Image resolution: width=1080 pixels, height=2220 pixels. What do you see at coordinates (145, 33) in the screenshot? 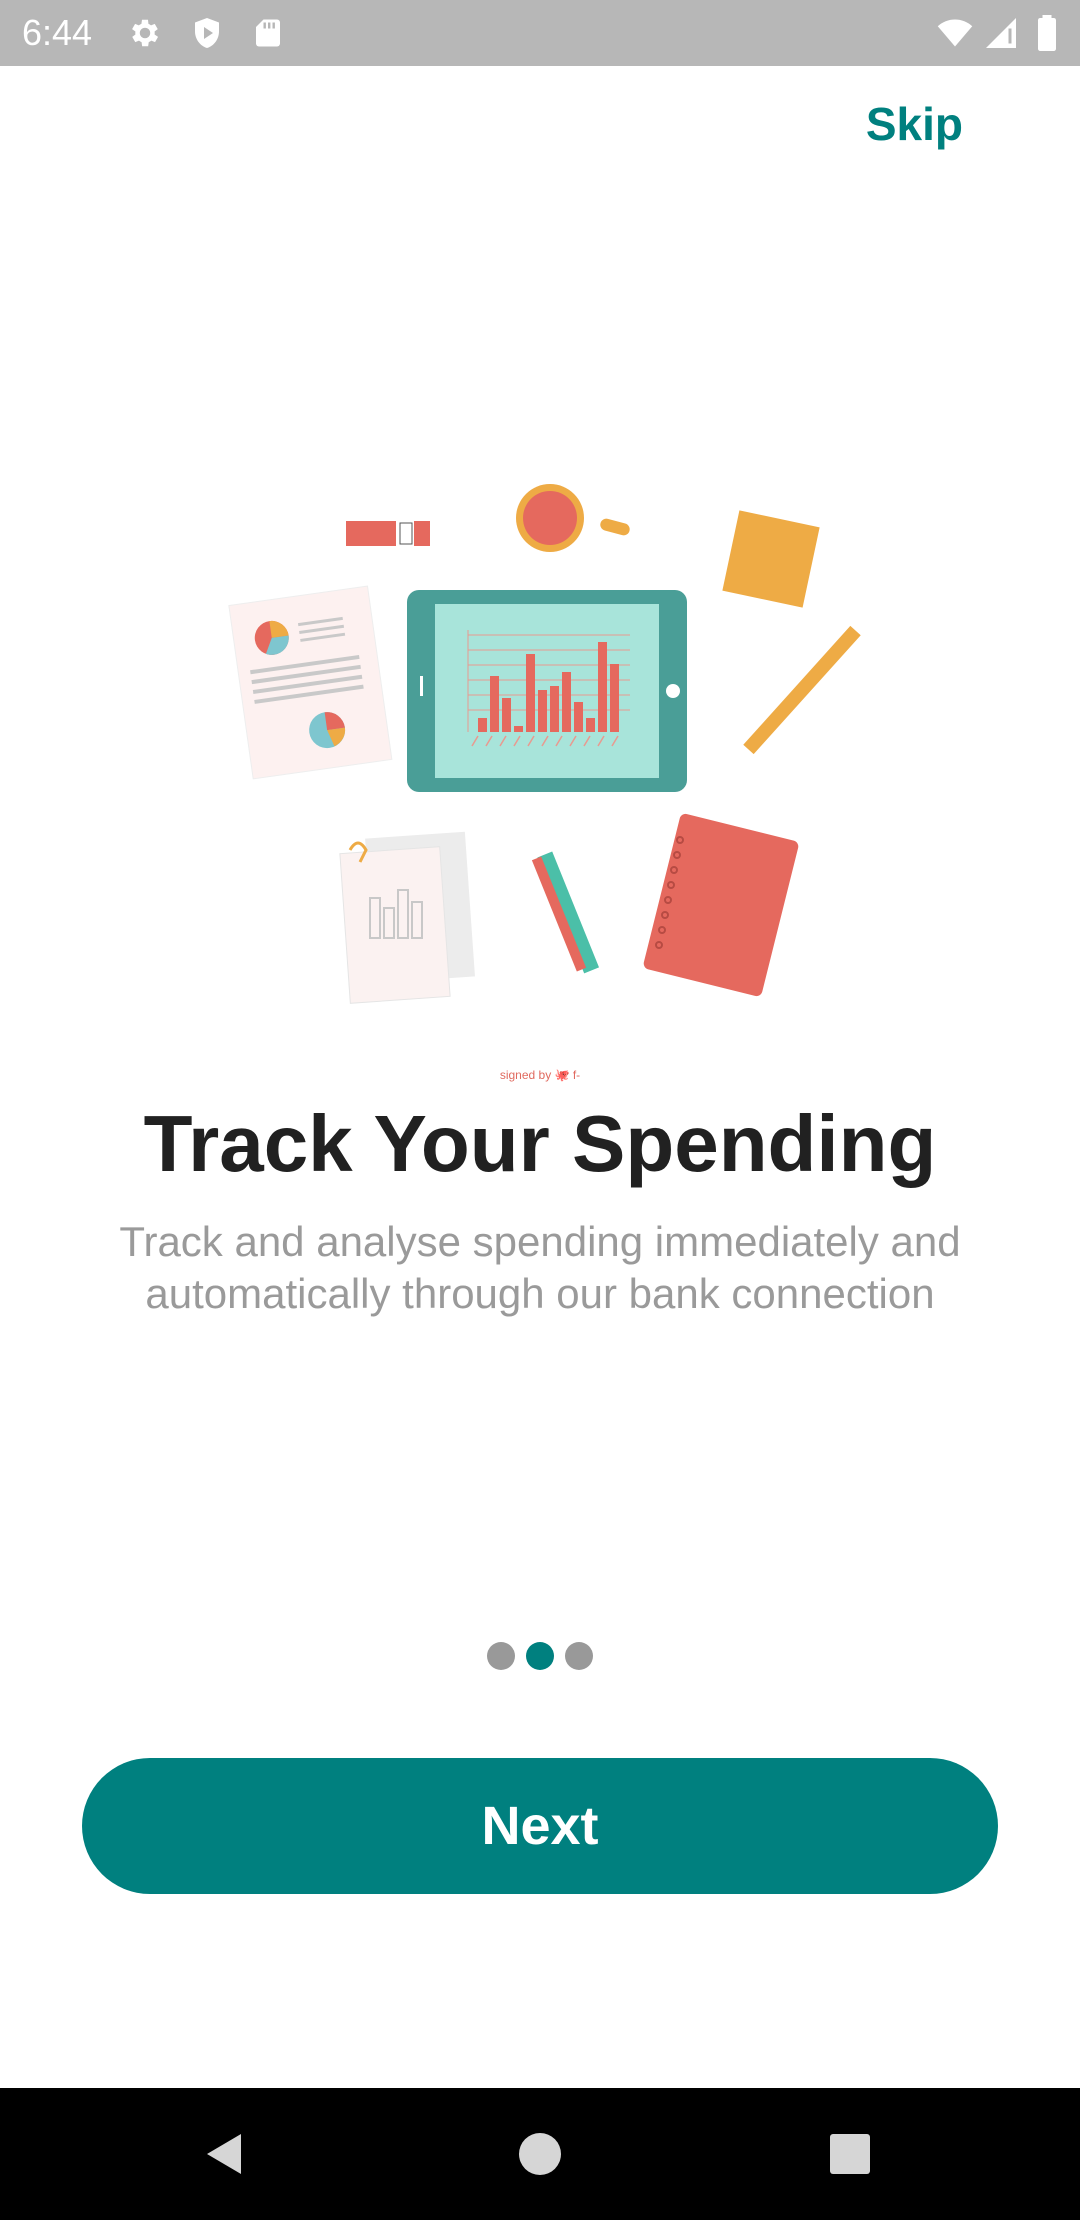
I see `gear-icon` at bounding box center [145, 33].